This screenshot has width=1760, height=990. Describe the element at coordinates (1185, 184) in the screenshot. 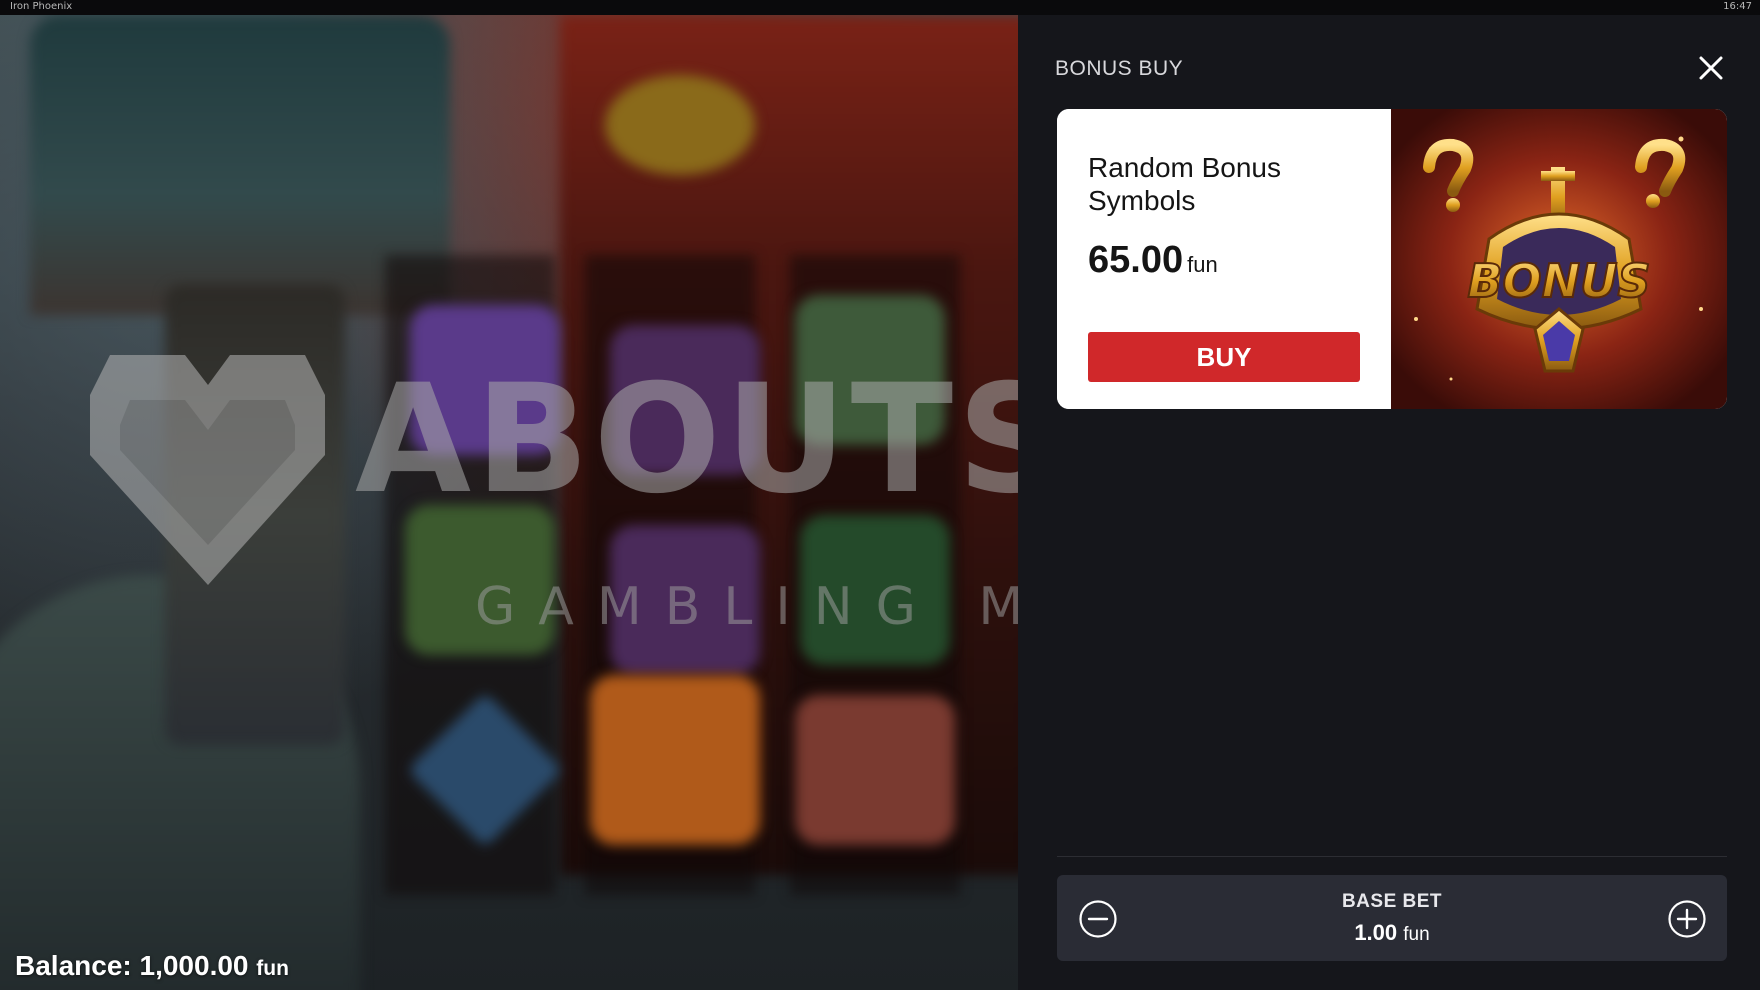

I see `feature-name: Random Bonus Symbols` at that location.